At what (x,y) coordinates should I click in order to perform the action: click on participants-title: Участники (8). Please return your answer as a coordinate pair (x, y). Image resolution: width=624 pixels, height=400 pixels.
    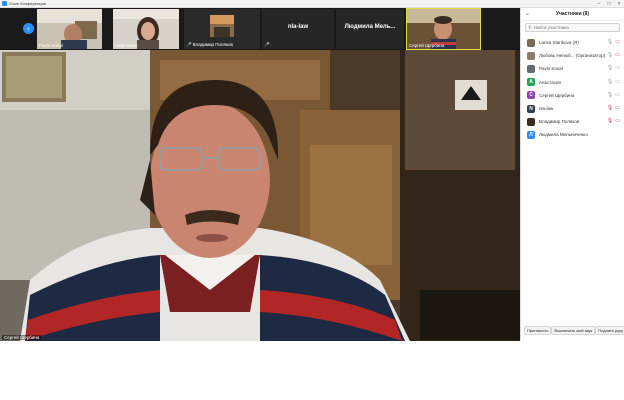
    Looking at the image, I should click on (572, 14).